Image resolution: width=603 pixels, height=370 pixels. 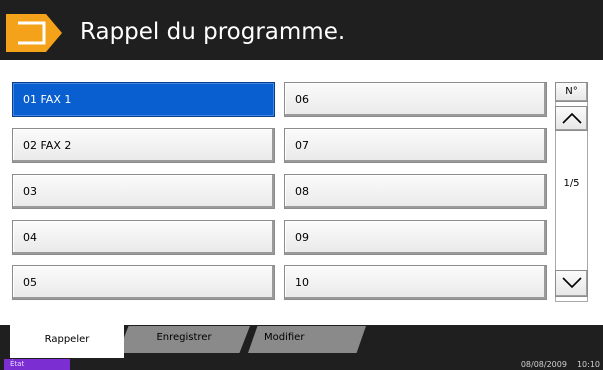 What do you see at coordinates (588, 364) in the screenshot?
I see `status-time: 10:10` at bounding box center [588, 364].